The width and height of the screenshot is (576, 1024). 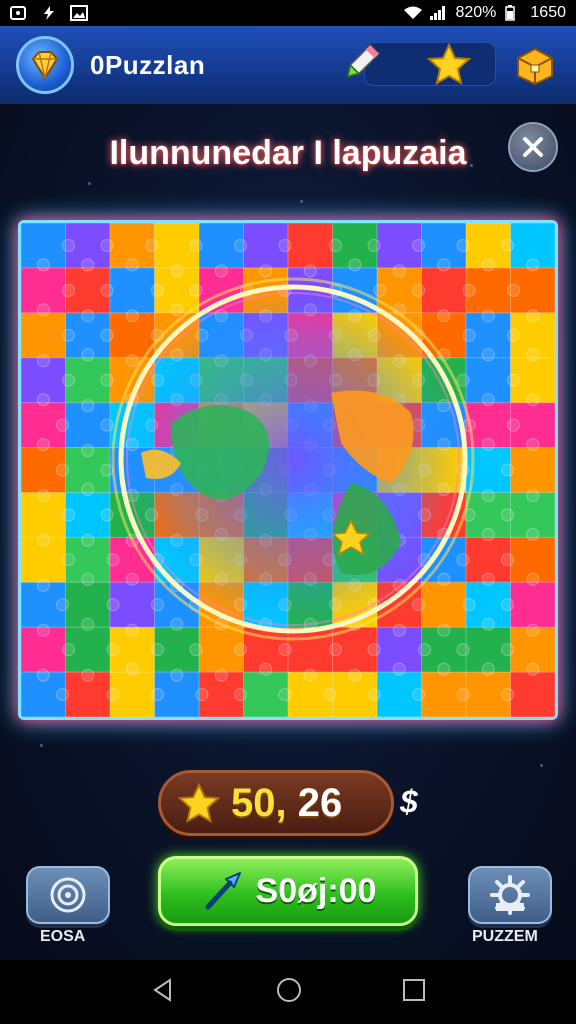 I want to click on notification-icon, so click(x=19, y=13).